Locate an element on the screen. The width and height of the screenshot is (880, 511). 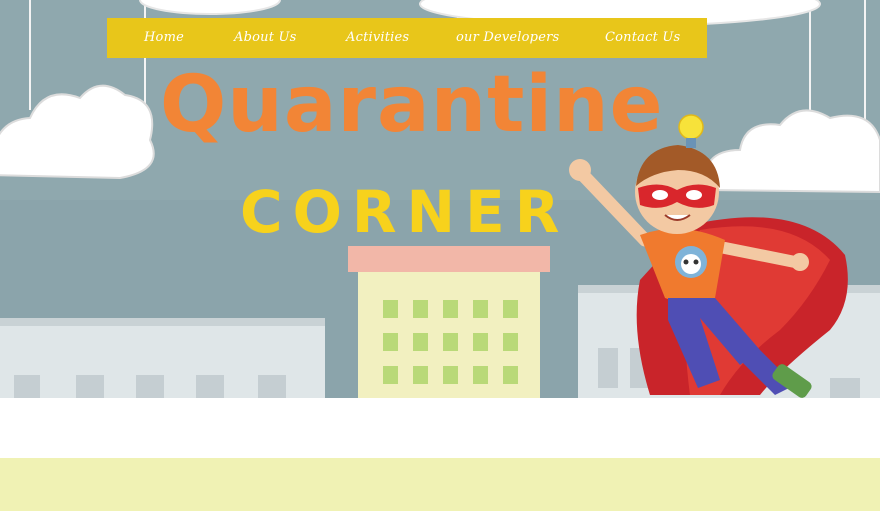
nav-home-link: Home is located at coordinates (164, 38).